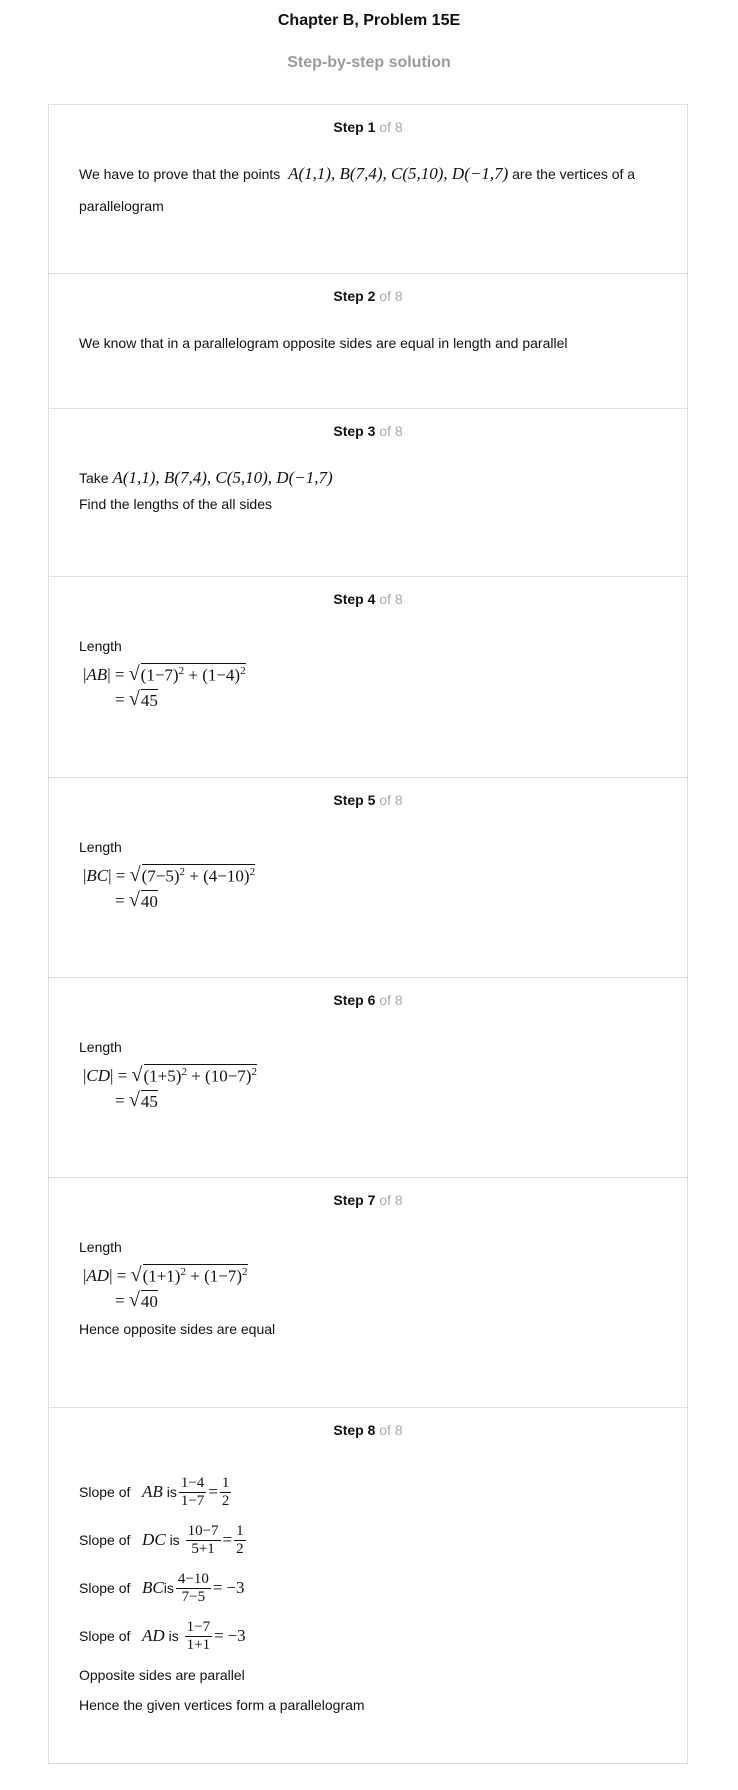 This screenshot has height=1790, width=738. Describe the element at coordinates (195, 1275) in the screenshot. I see `radicand: (1+1)2 + (1−7)2` at that location.